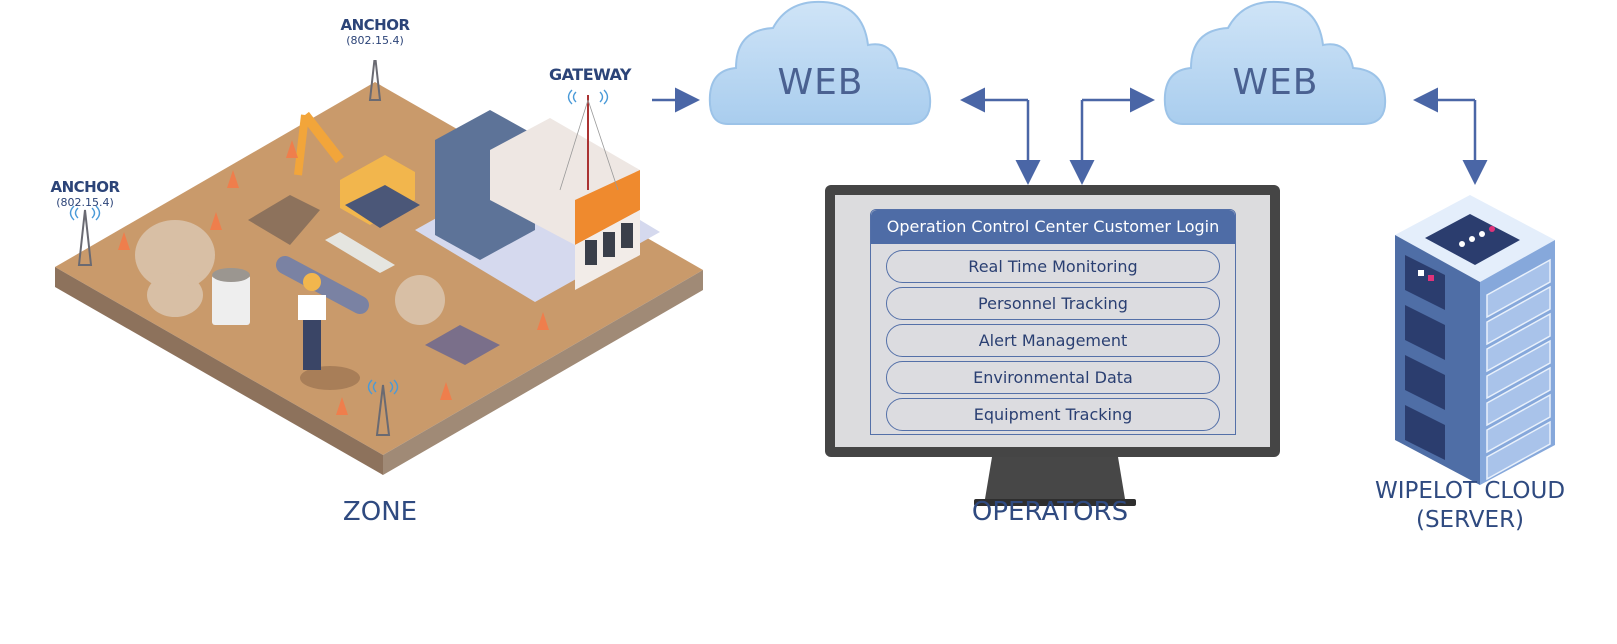  Describe the element at coordinates (1053, 414) in the screenshot. I see `menu-button-equipment-tracking: Equipment Tracking` at that location.